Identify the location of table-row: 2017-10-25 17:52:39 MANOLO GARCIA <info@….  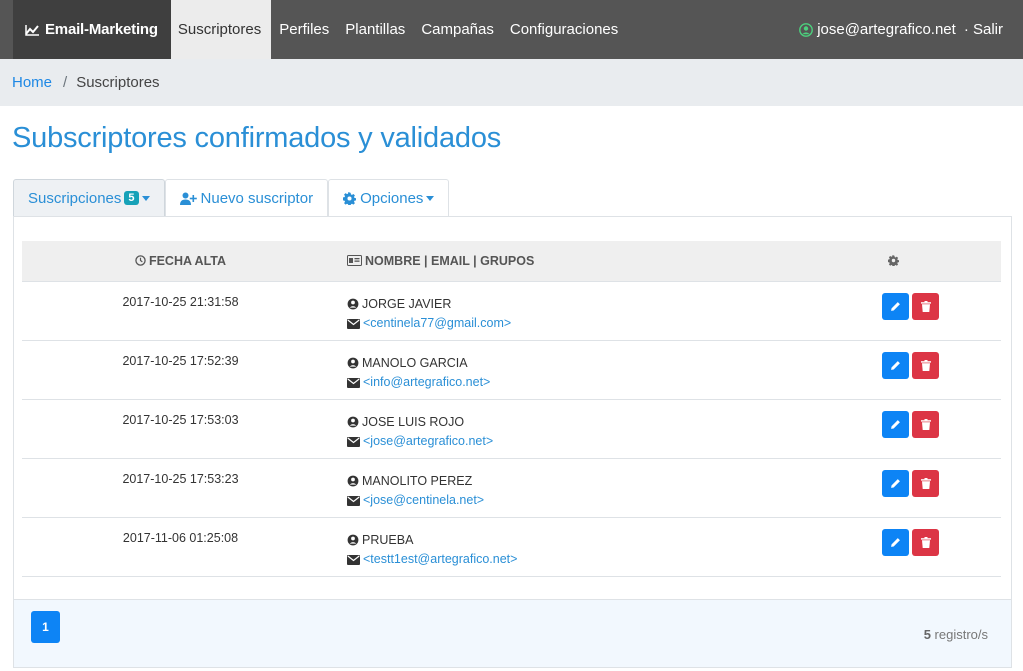
(511, 369).